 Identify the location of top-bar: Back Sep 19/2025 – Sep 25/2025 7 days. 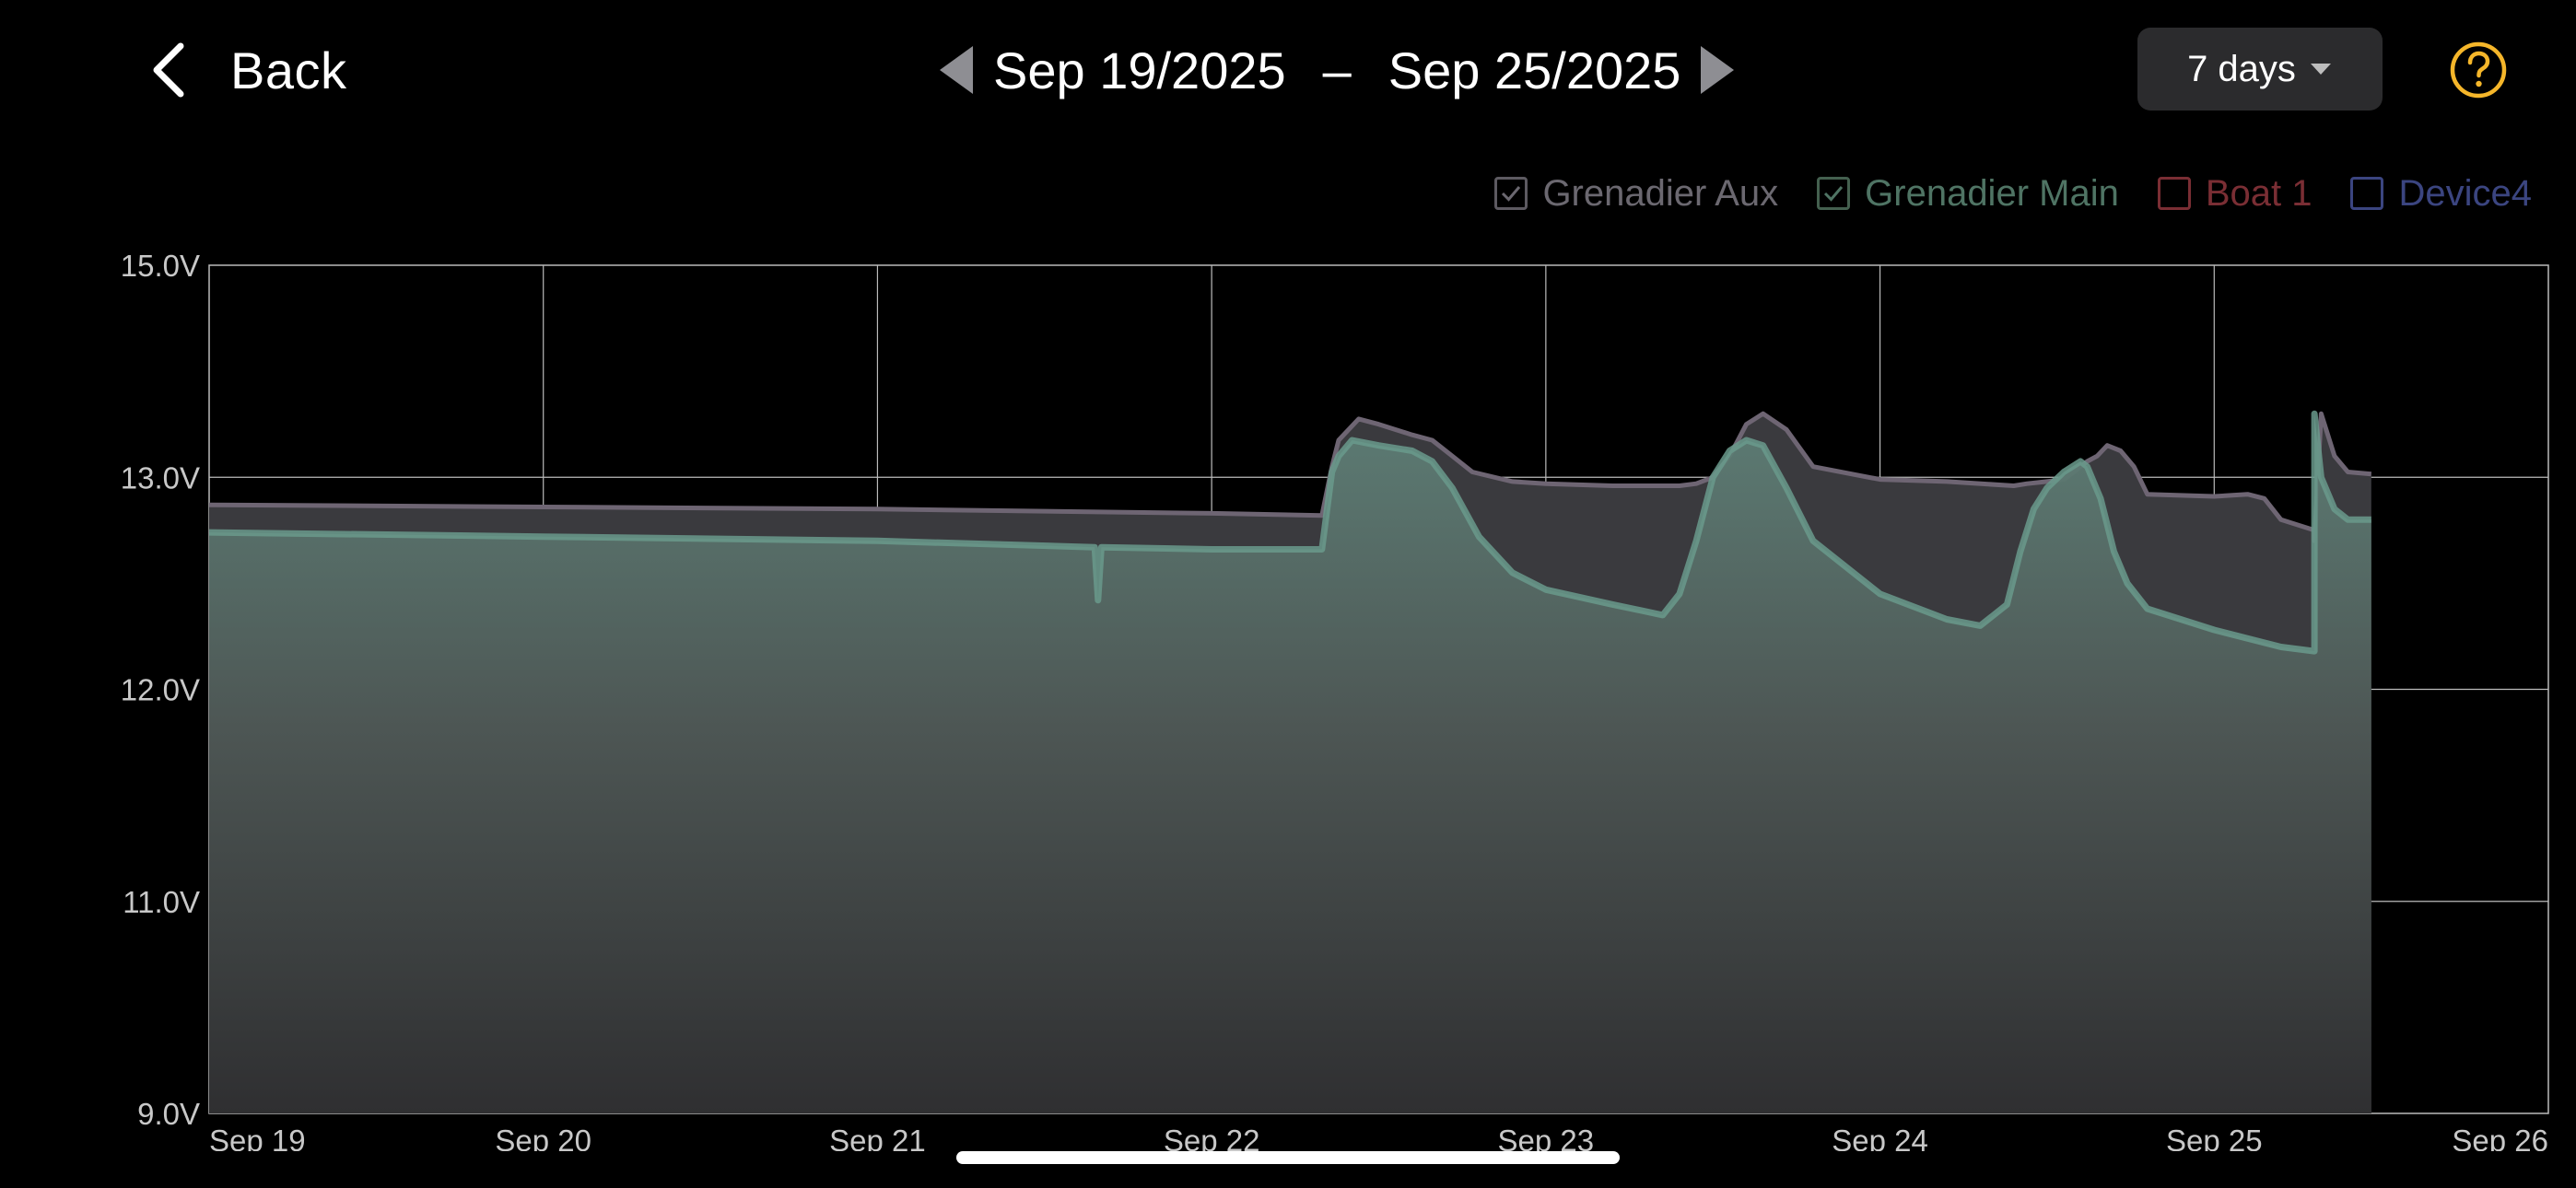
(1288, 69).